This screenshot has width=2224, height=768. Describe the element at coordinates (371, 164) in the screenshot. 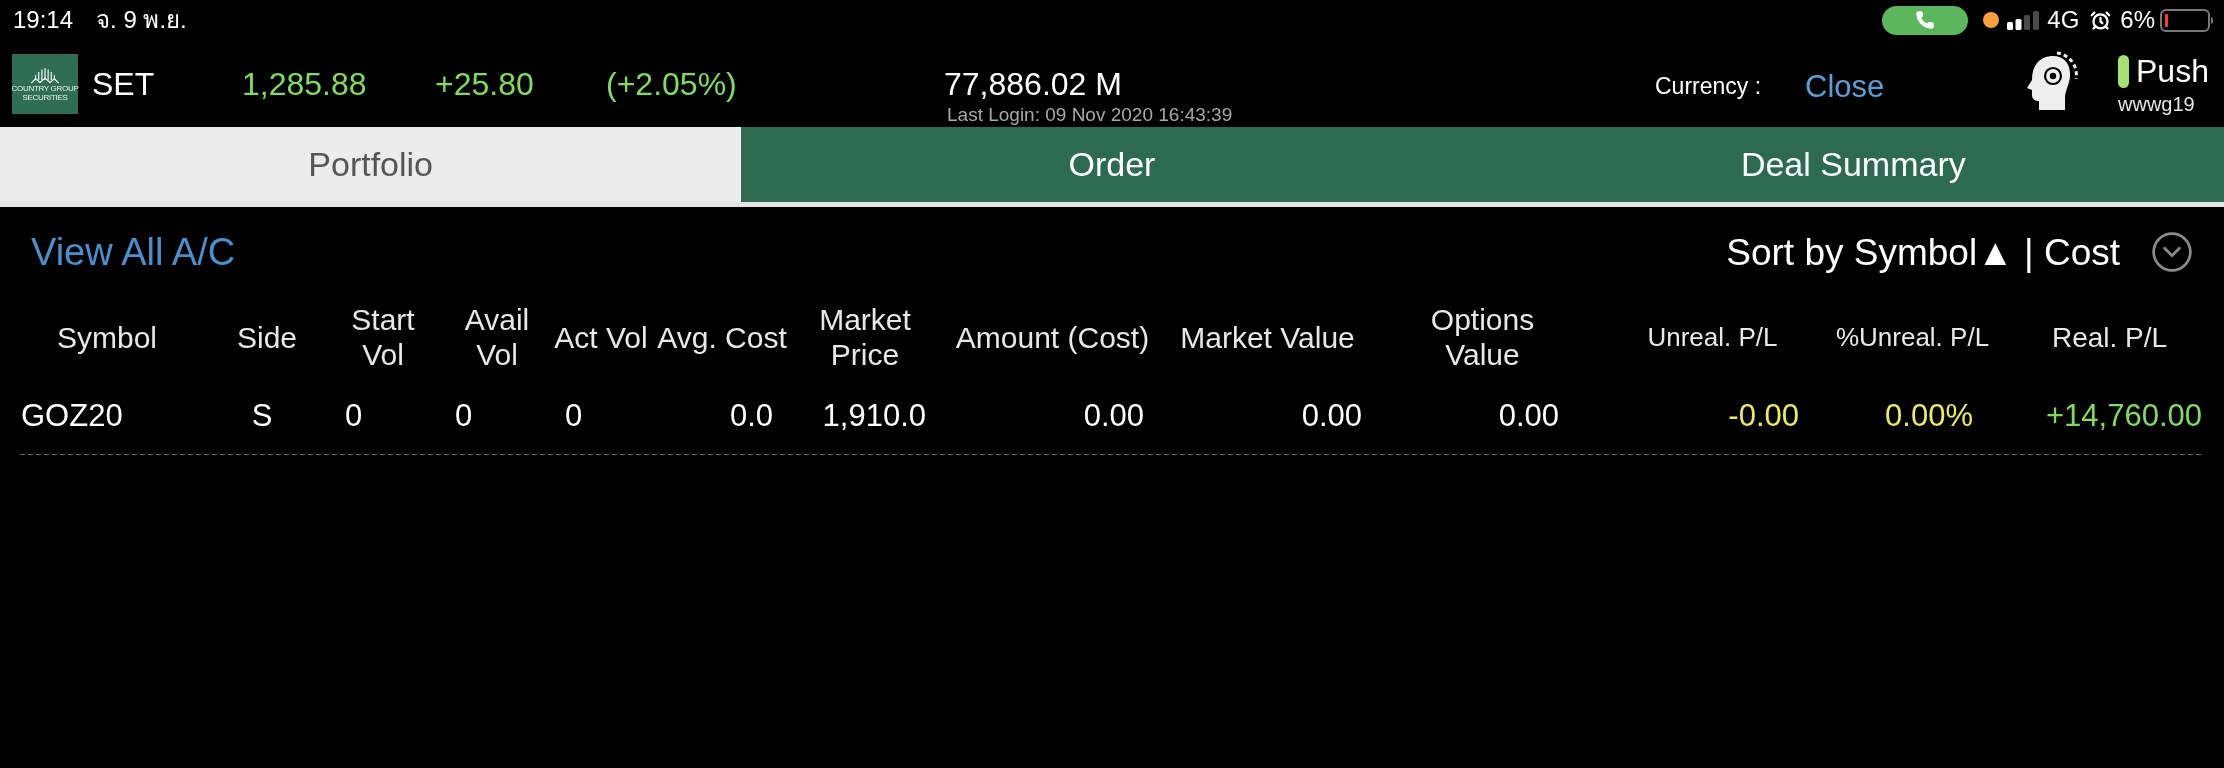

I see `tab: Portfolio` at that location.